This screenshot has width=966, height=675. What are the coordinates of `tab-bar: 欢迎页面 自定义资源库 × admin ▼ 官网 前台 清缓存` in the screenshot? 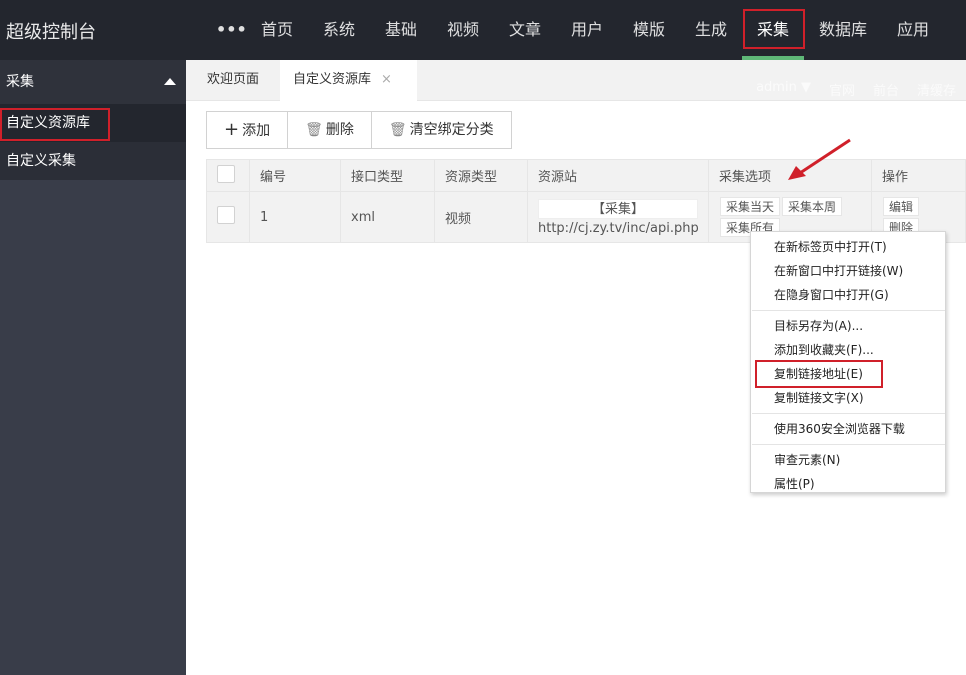 It's located at (576, 80).